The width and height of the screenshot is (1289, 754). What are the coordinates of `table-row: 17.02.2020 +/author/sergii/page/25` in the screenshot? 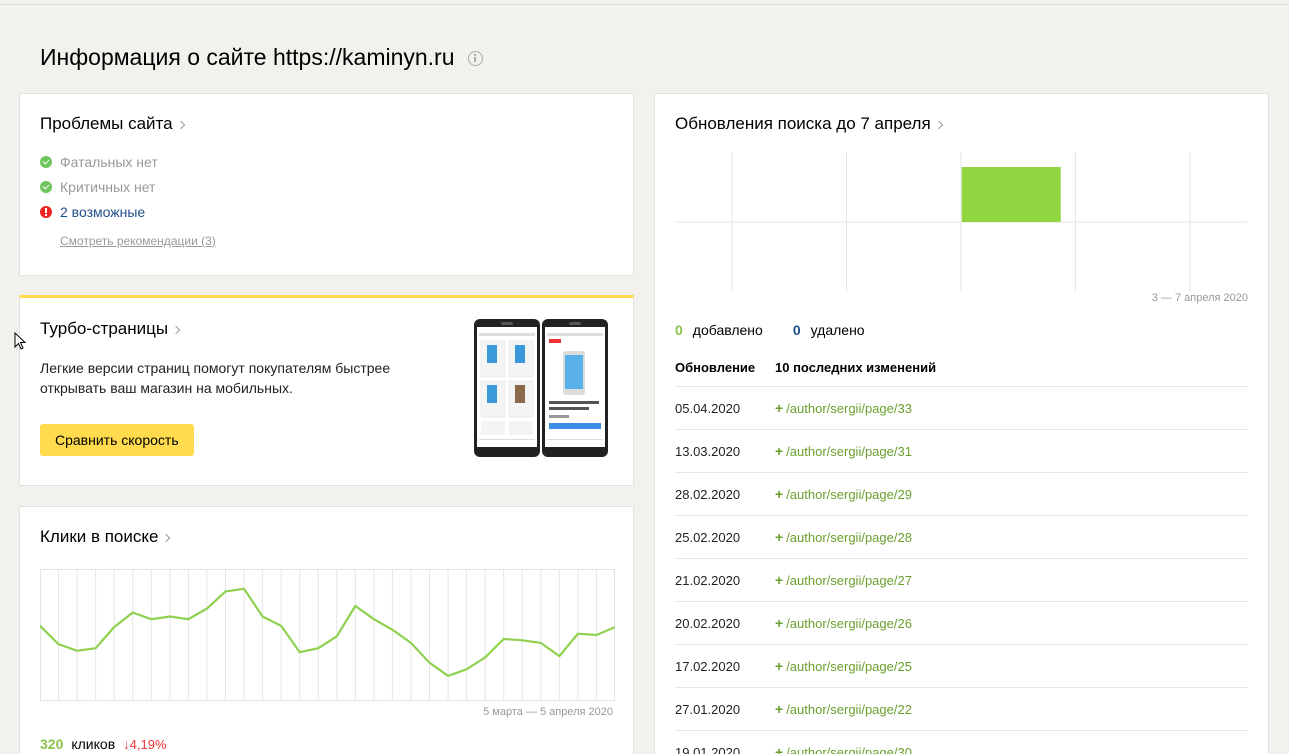 It's located at (961, 665).